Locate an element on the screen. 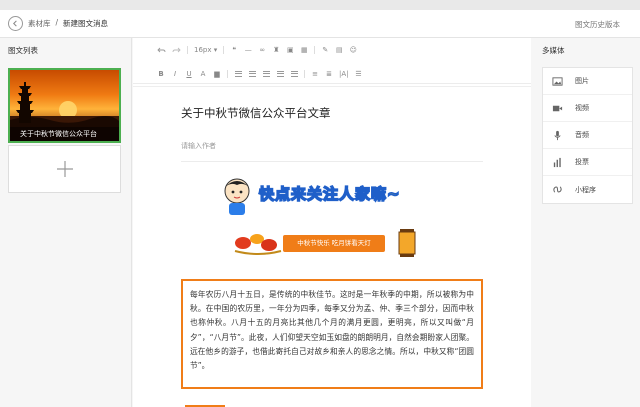 The width and height of the screenshot is (640, 407). attachment-icon: ▤ is located at coordinates (339, 50).